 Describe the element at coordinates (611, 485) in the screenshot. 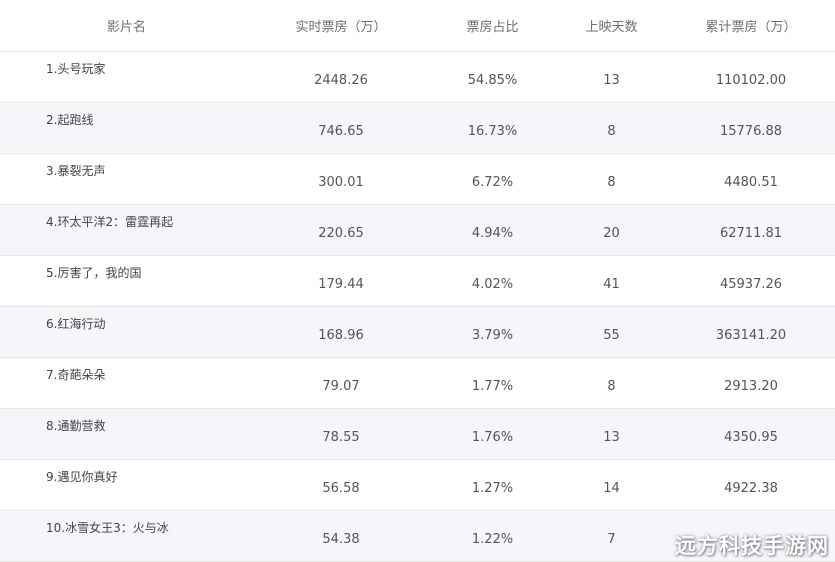

I see `days-showing: 14` at that location.